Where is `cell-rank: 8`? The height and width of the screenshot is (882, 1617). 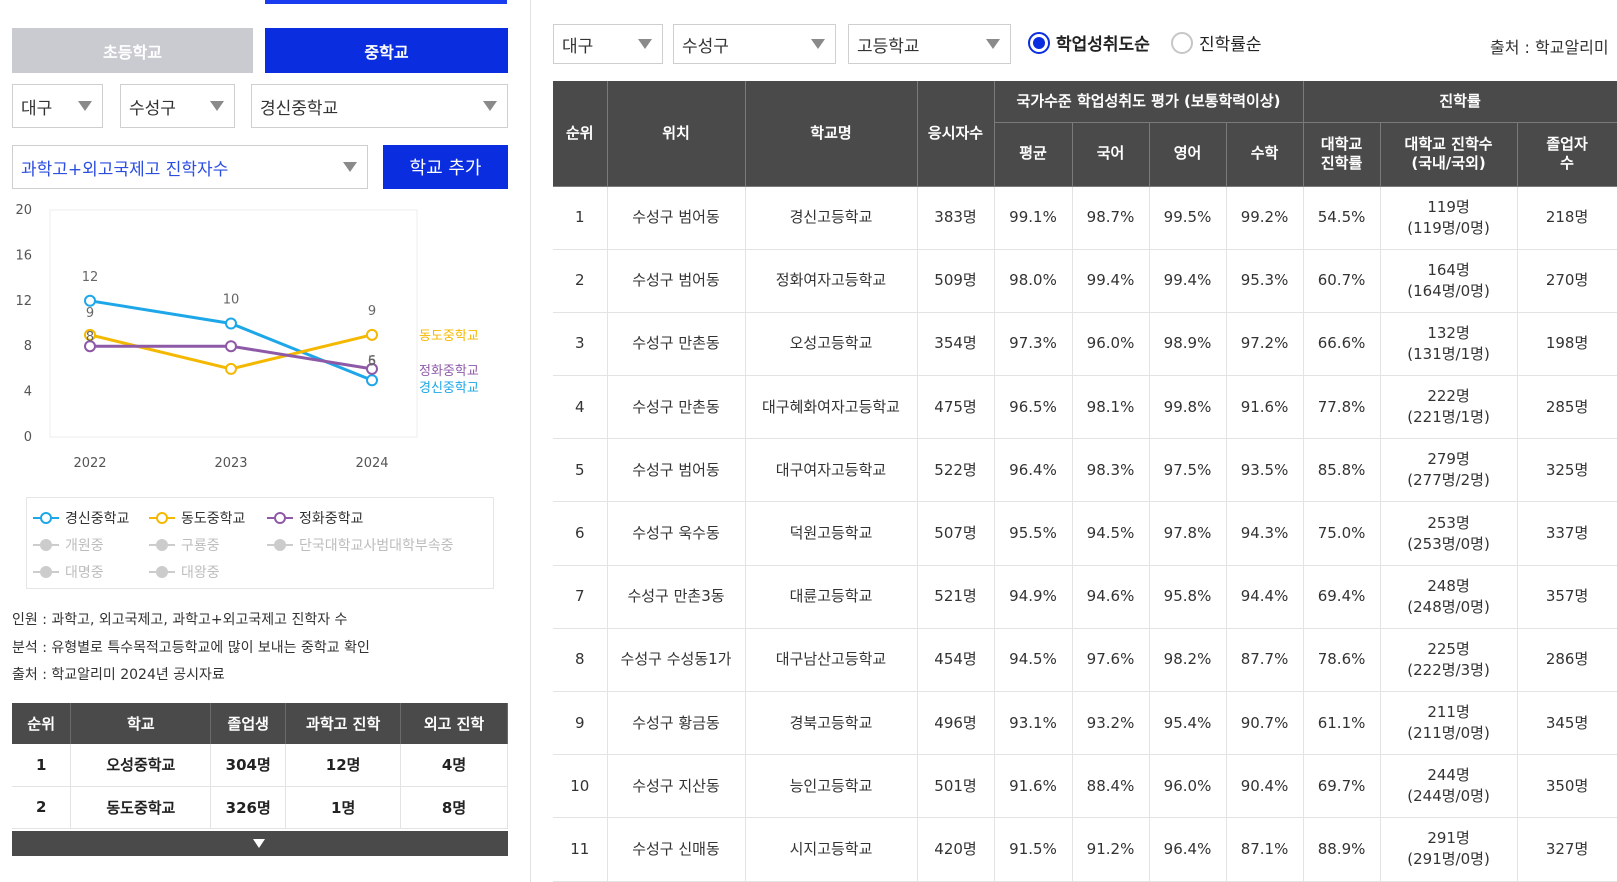 cell-rank: 8 is located at coordinates (580, 660).